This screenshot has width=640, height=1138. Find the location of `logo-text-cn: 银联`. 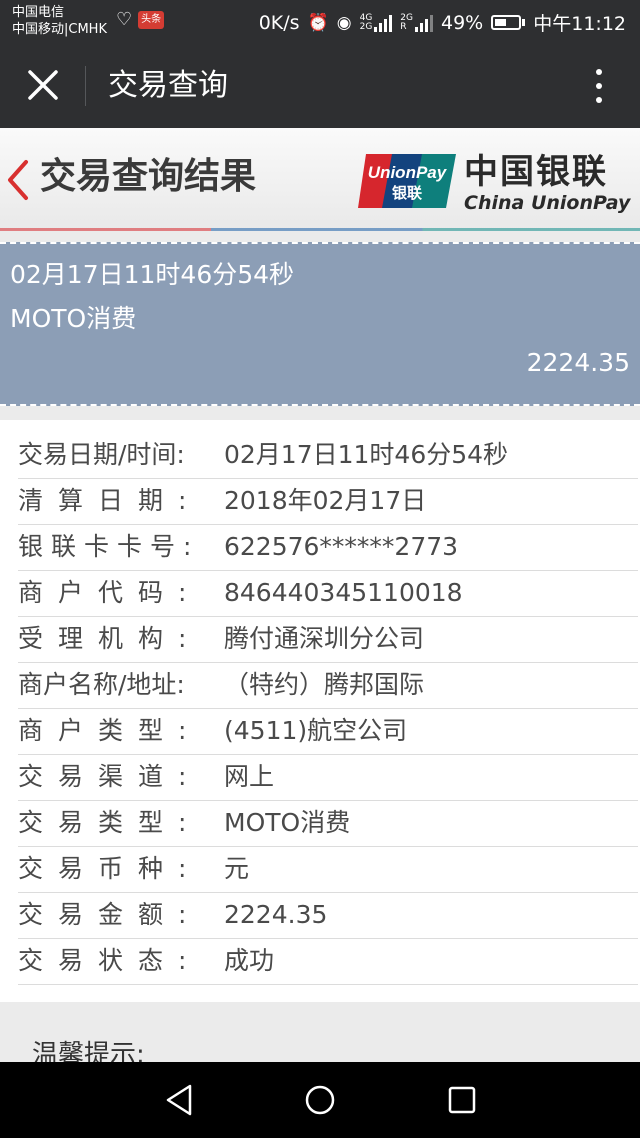

logo-text-cn: 银联 is located at coordinates (407, 193).